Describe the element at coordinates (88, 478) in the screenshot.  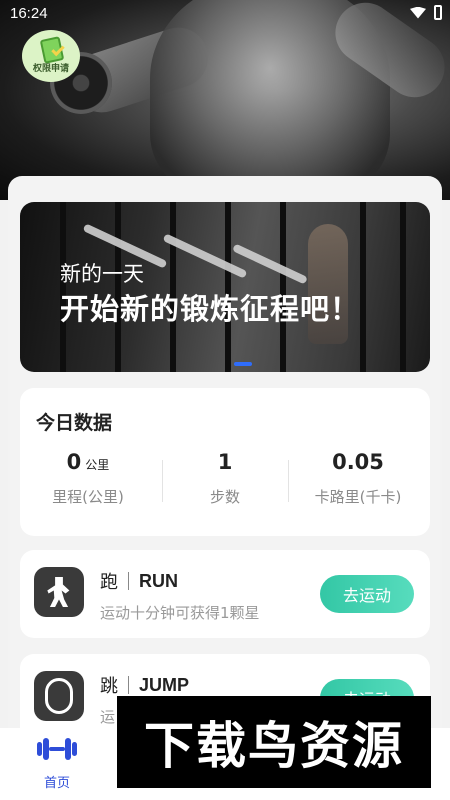
I see `stat-distance: 0 公里 里程(公里)` at that location.